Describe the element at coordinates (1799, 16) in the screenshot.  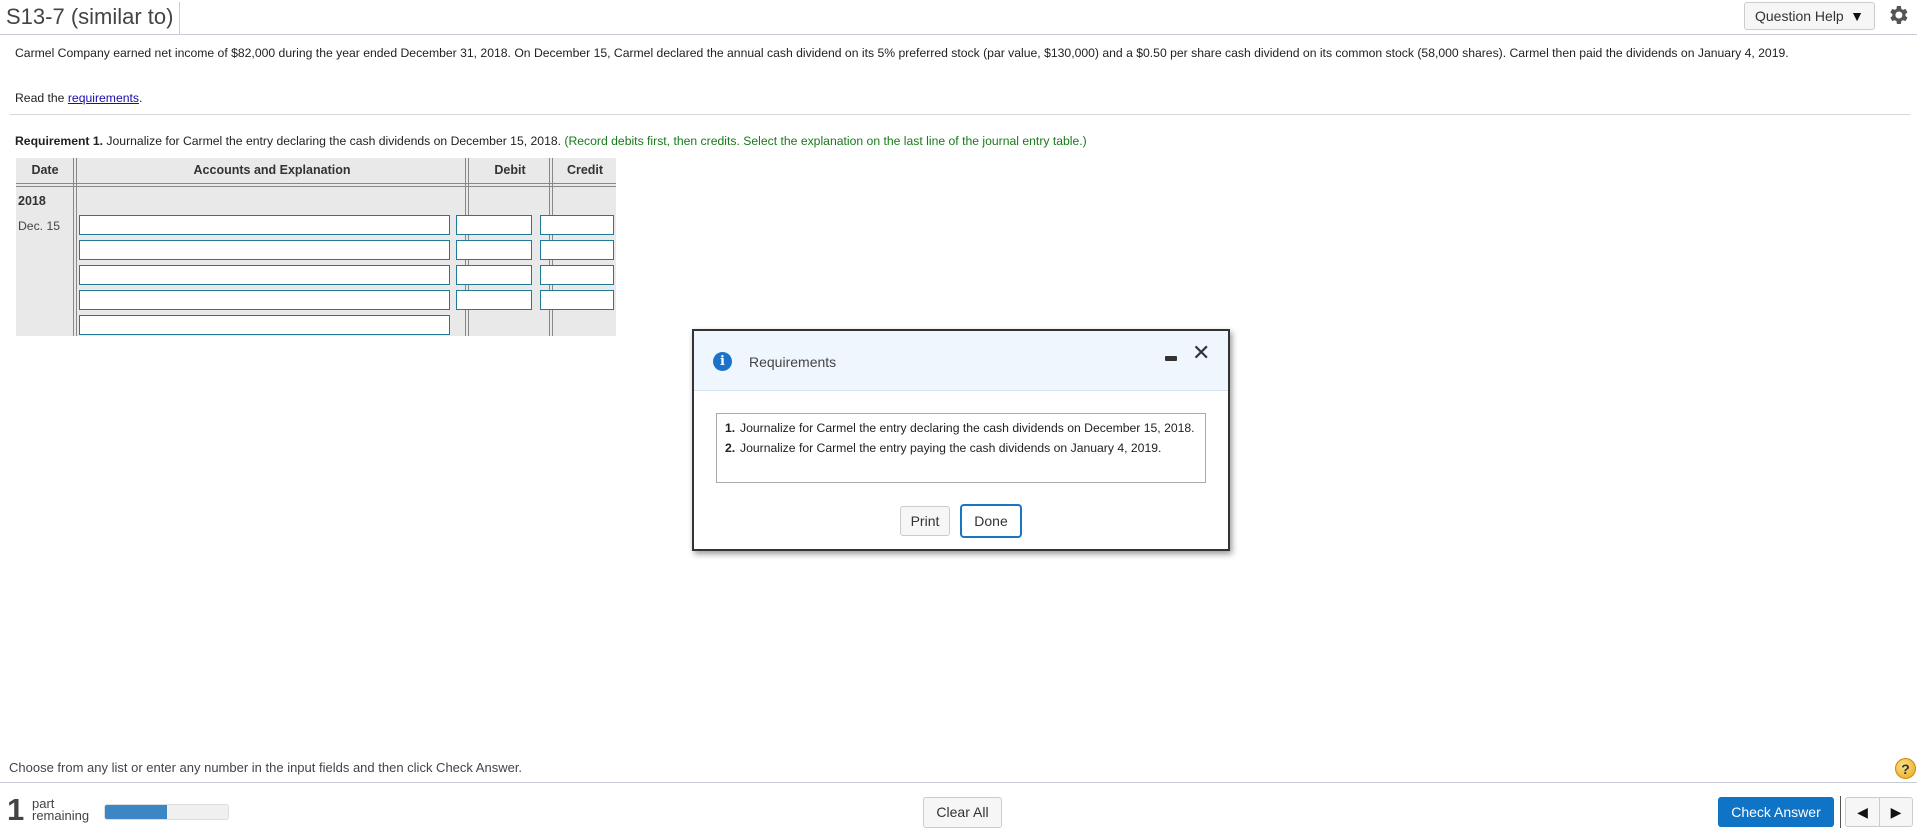
I see `question-help-label: Question Help` at that location.